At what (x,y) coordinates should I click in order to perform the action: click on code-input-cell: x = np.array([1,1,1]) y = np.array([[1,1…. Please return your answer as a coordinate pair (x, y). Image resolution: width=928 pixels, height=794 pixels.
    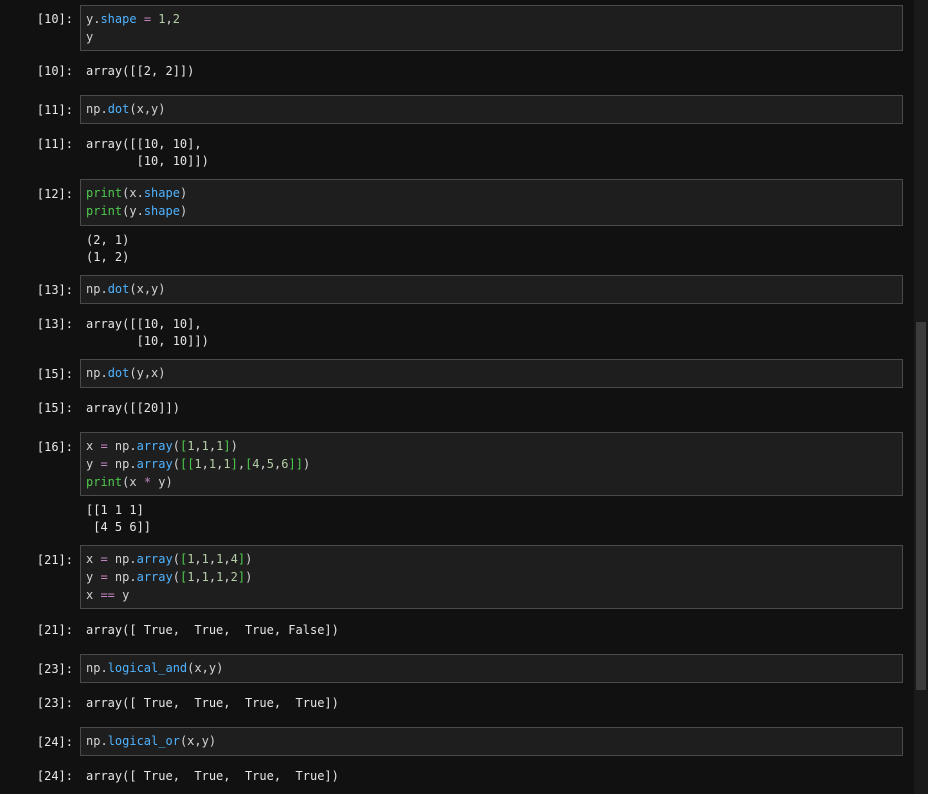
    Looking at the image, I should click on (491, 464).